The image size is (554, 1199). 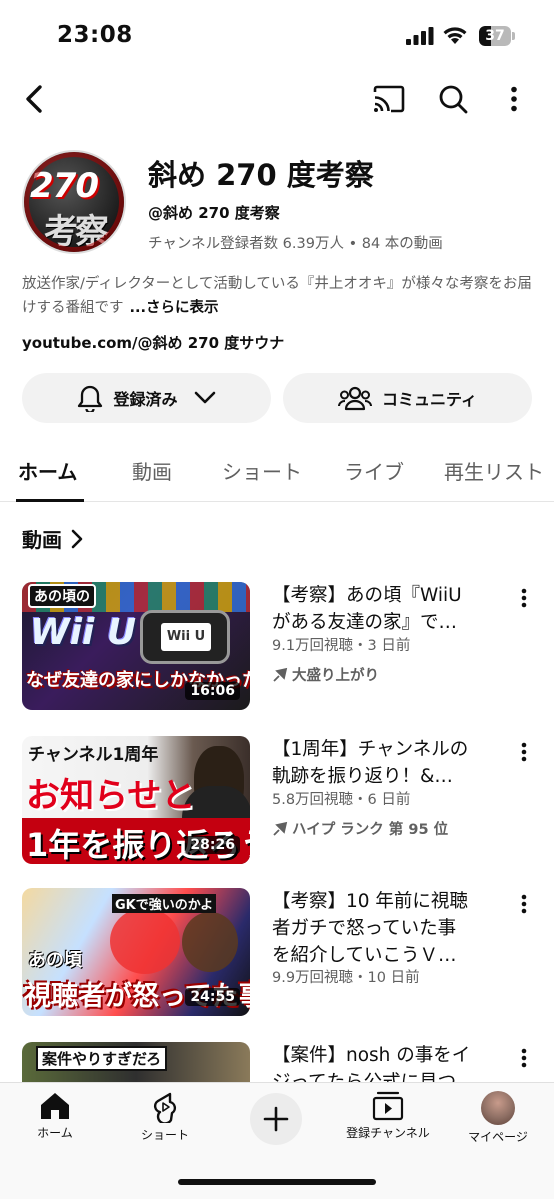 What do you see at coordinates (277, 35) in the screenshot?
I see `status-bar: 23:08 37` at bounding box center [277, 35].